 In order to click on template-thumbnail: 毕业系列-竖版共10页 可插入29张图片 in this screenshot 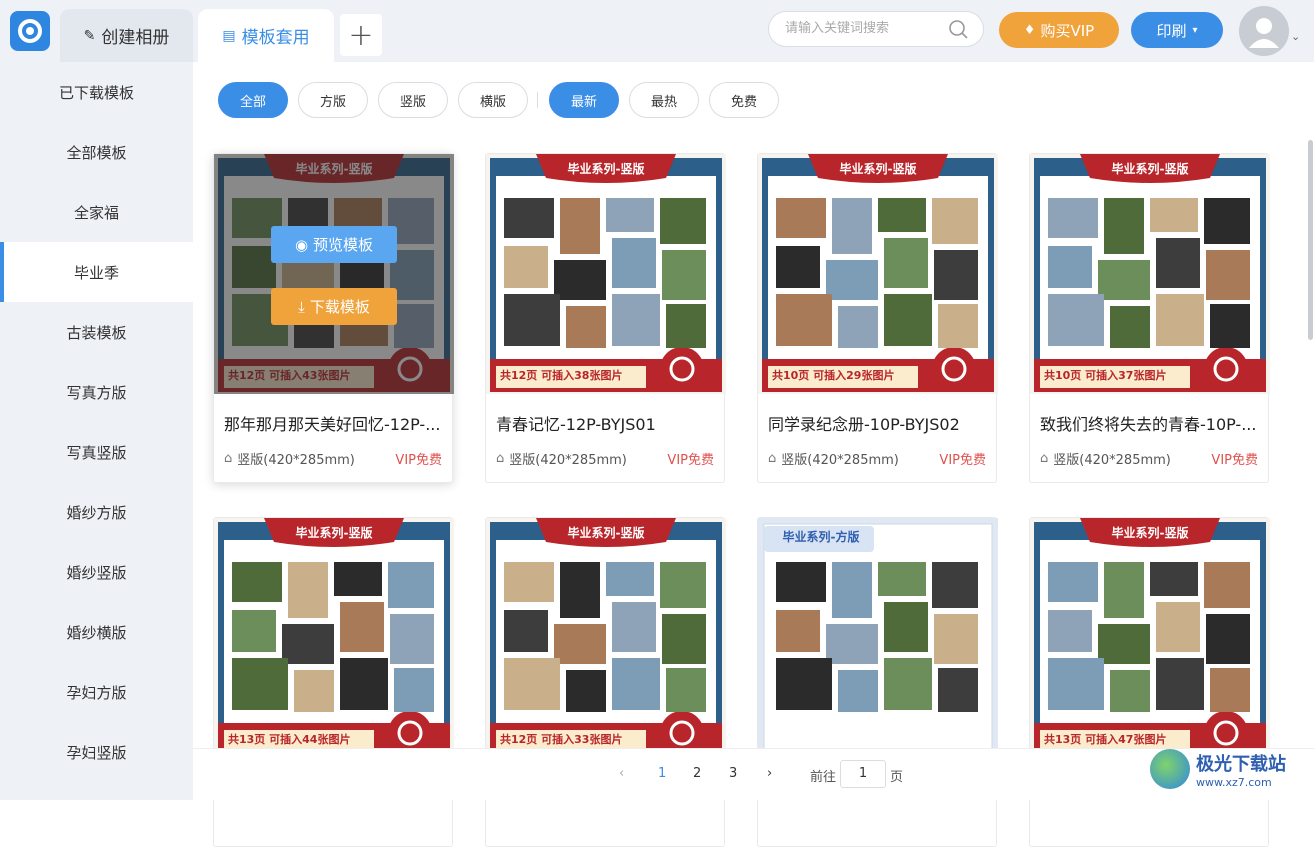, I will do `click(878, 274)`.